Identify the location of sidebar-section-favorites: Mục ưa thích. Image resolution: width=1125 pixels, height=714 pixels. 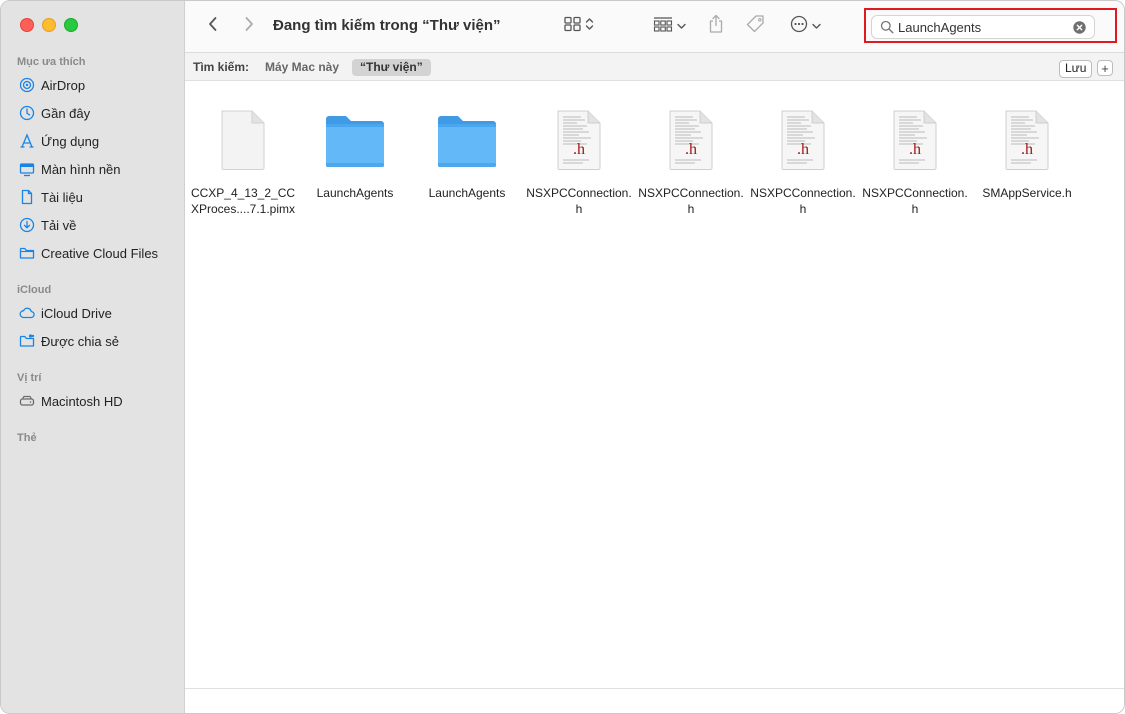
(51, 62).